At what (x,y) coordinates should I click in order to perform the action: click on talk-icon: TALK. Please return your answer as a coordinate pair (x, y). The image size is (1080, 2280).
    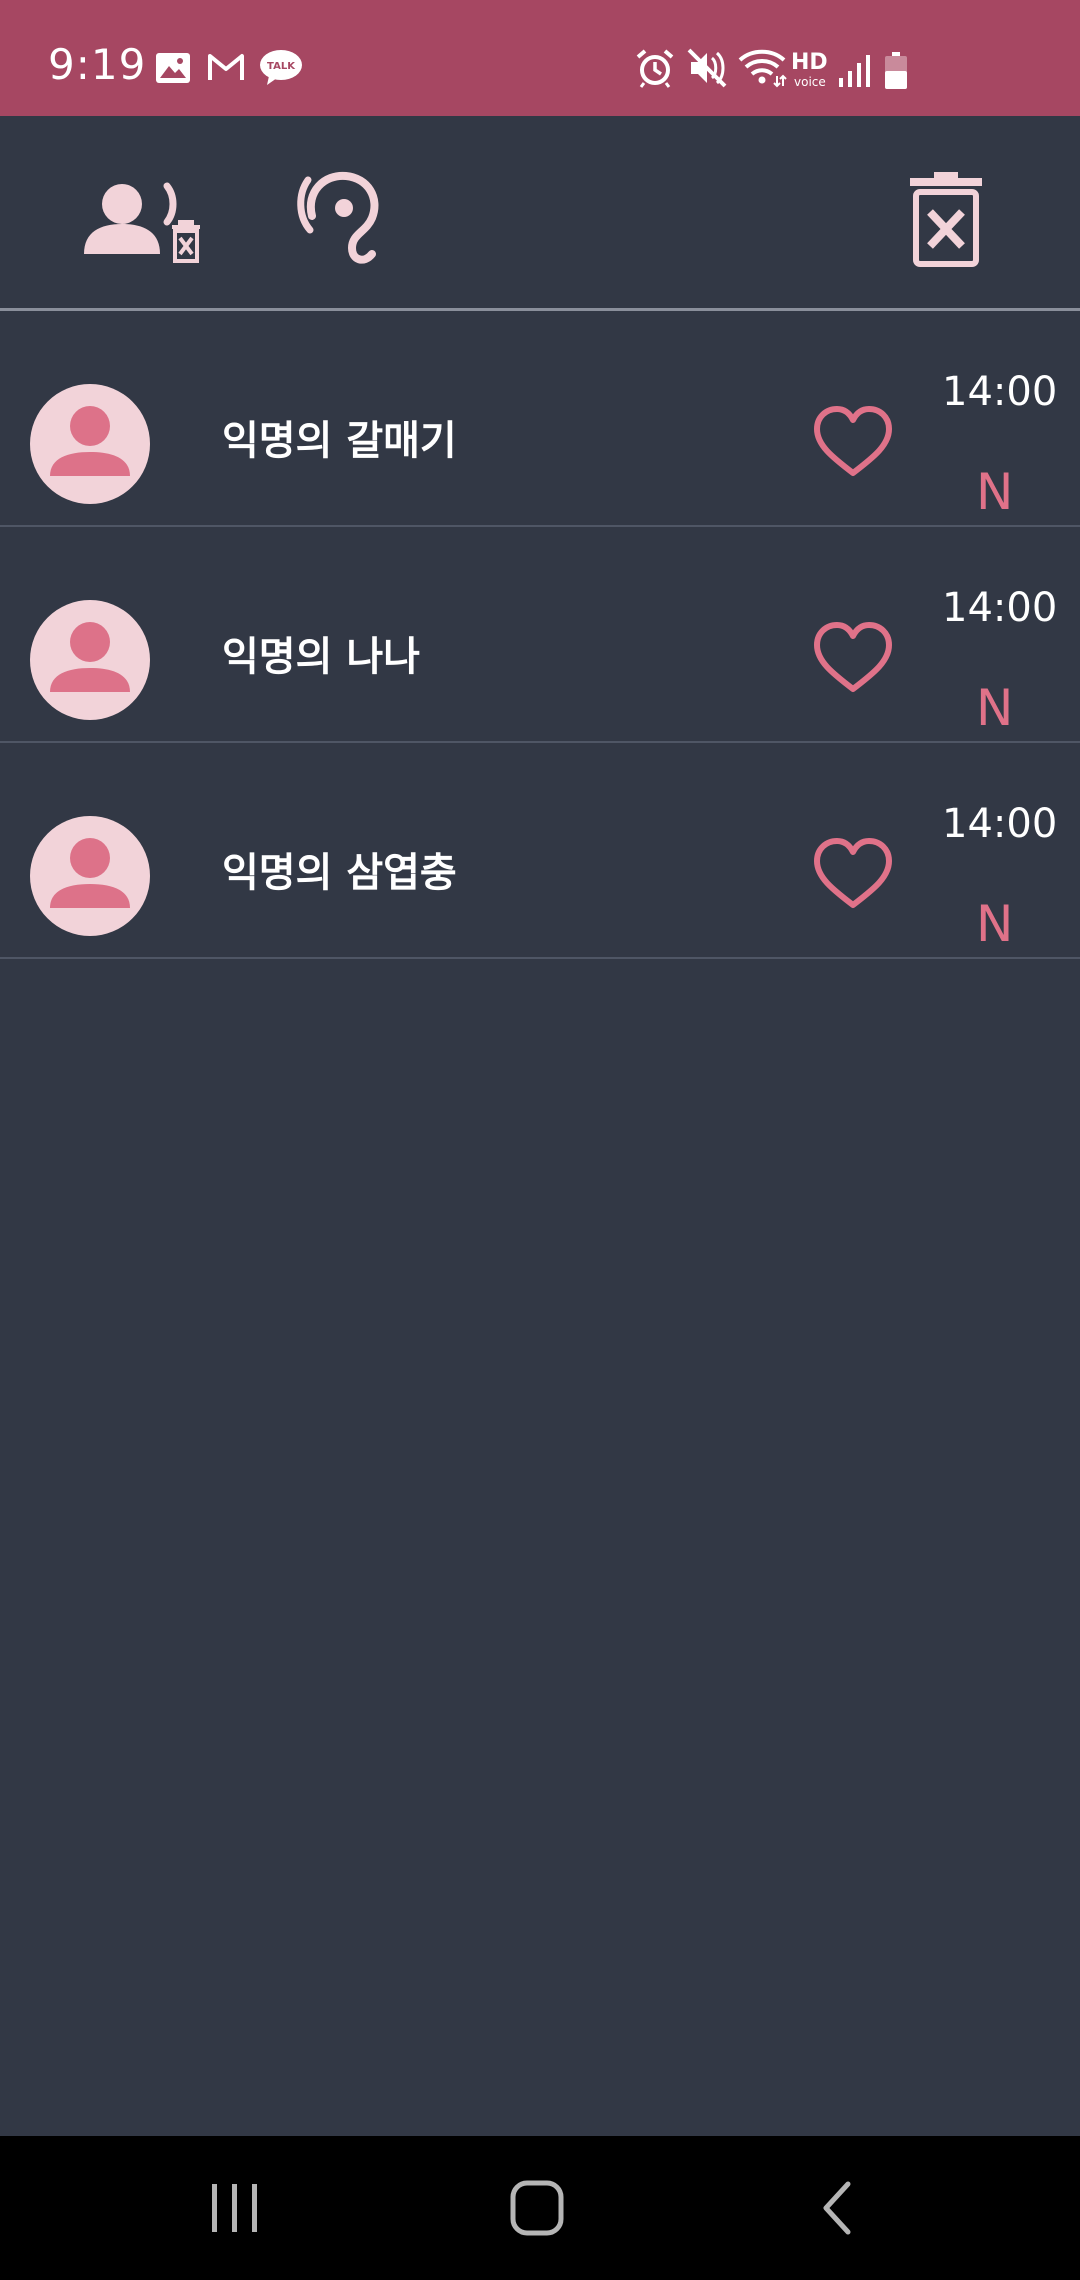
    Looking at the image, I should click on (281, 67).